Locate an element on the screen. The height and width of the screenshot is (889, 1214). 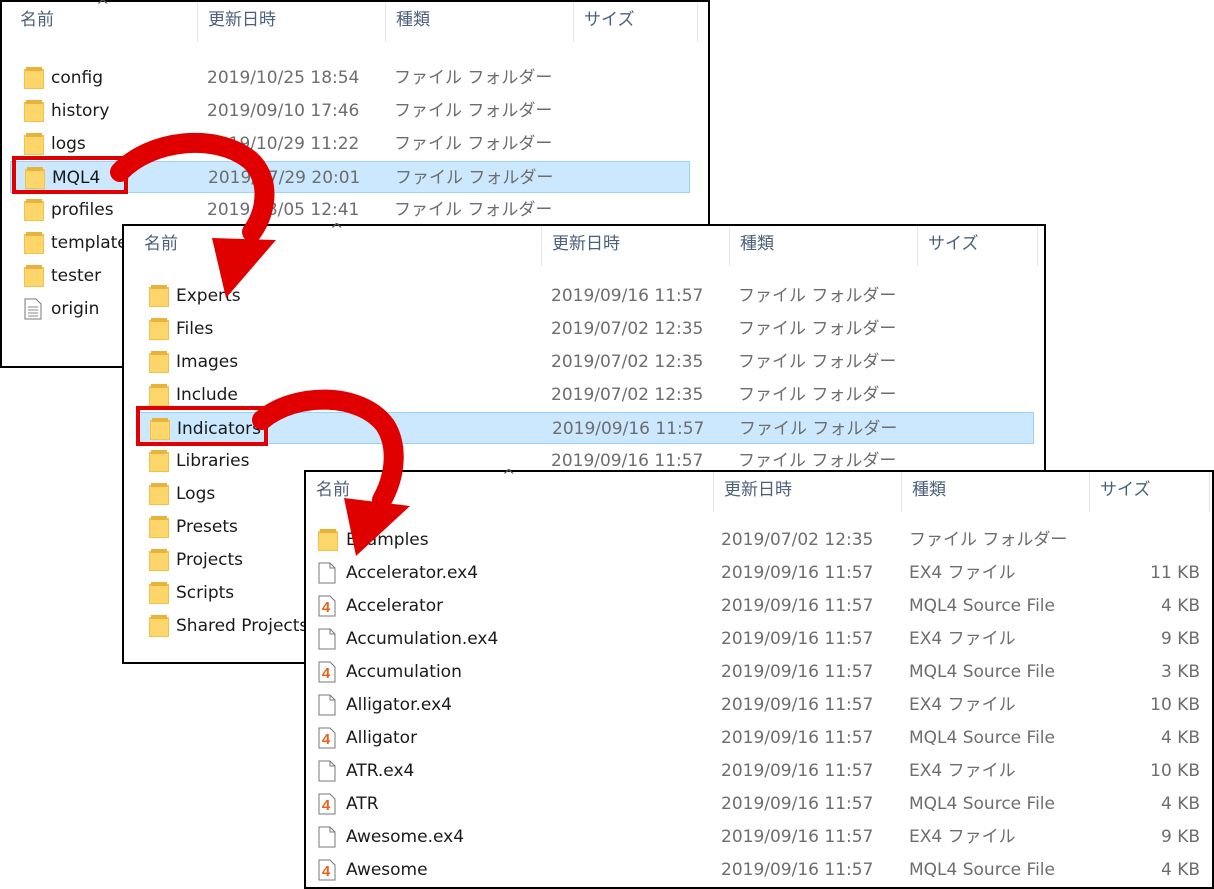
text-file-icon is located at coordinates (33, 311).